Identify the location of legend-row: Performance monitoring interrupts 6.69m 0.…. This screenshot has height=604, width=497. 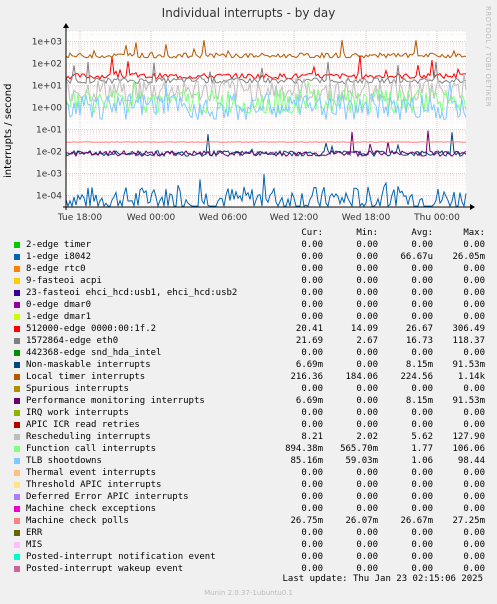
(252, 401).